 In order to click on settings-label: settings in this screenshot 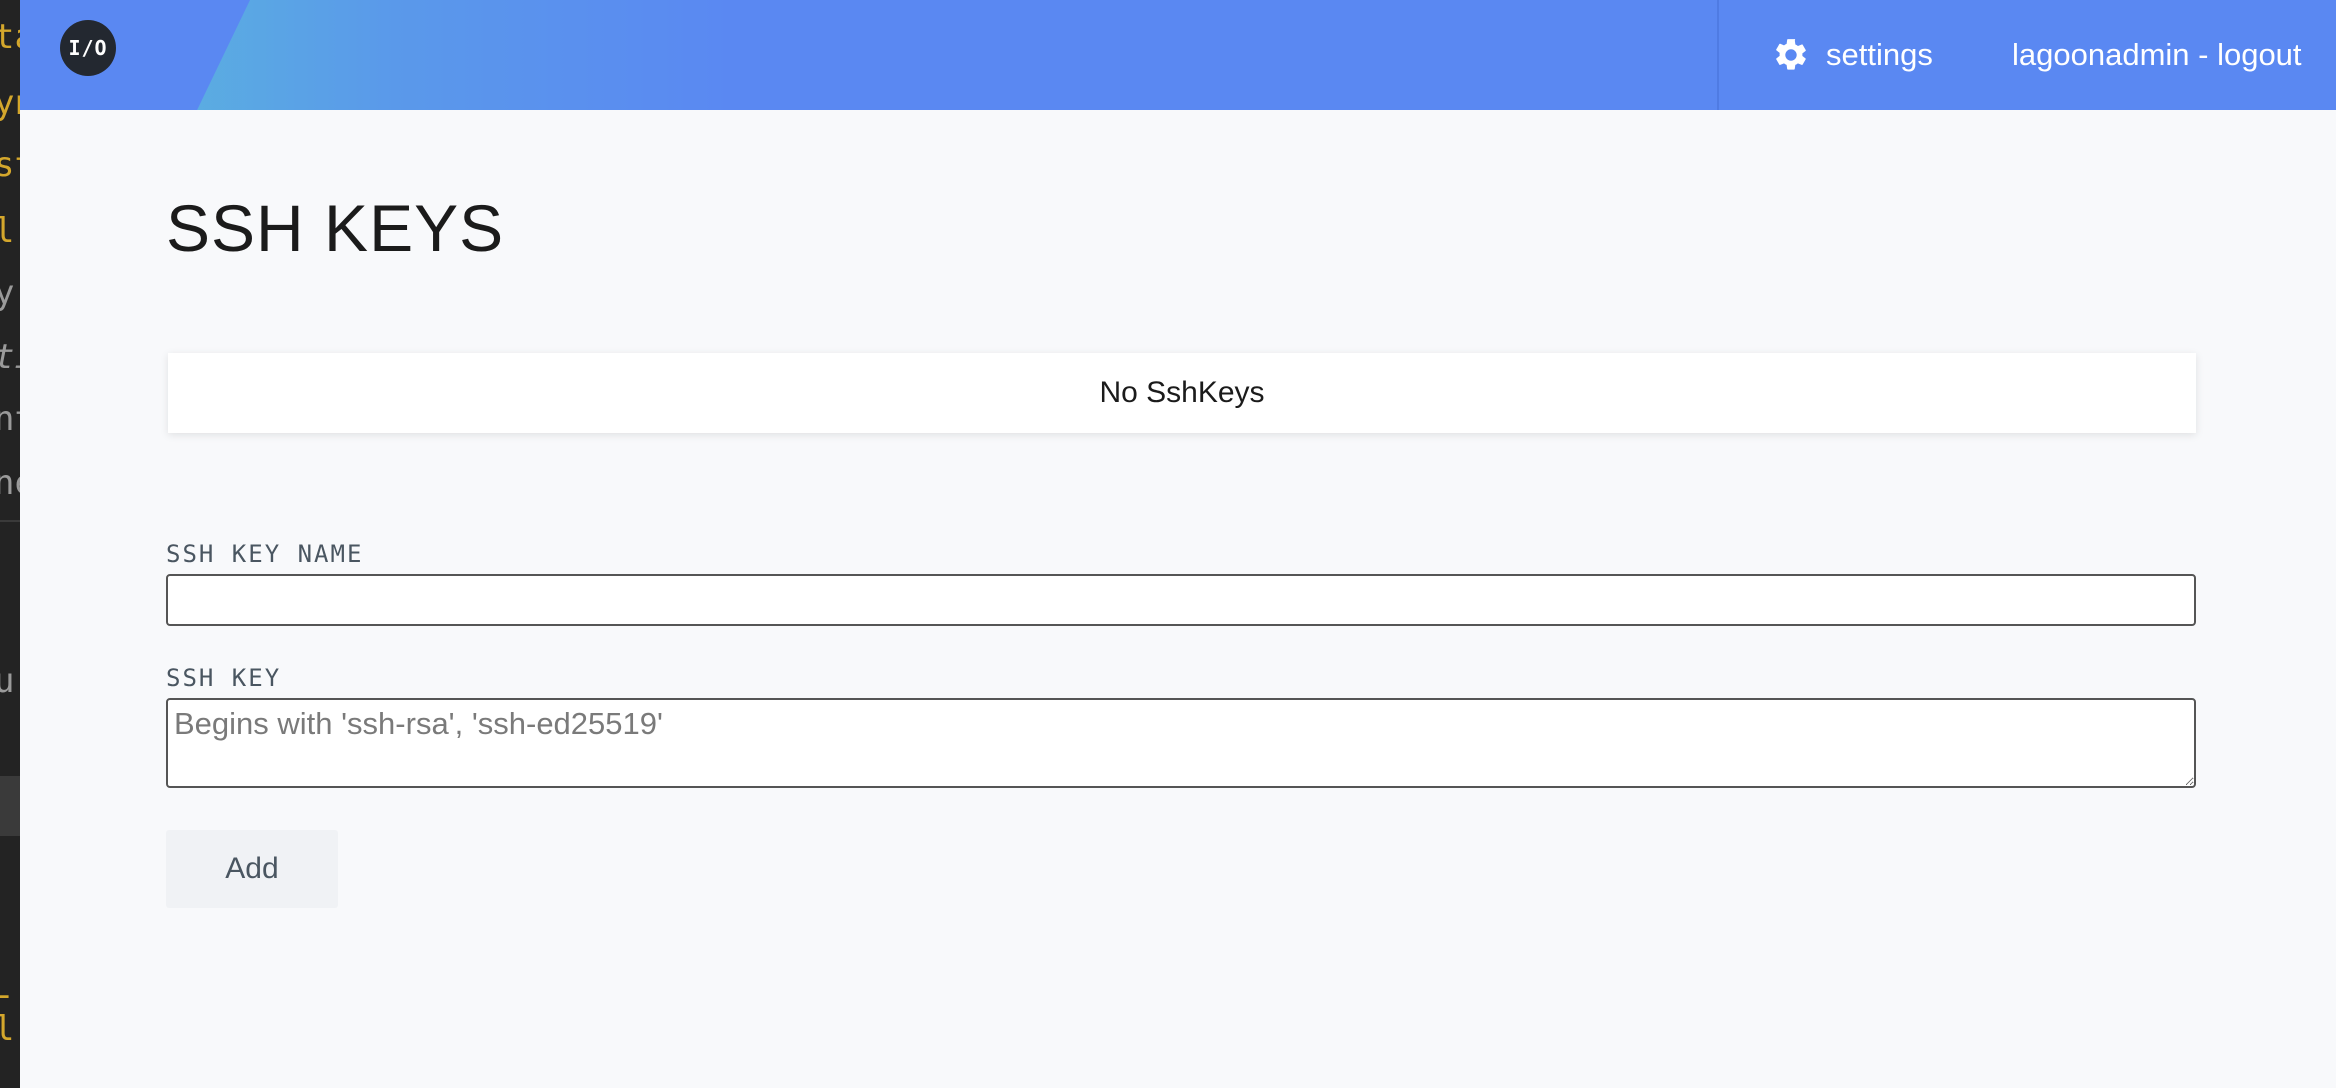, I will do `click(1879, 54)`.